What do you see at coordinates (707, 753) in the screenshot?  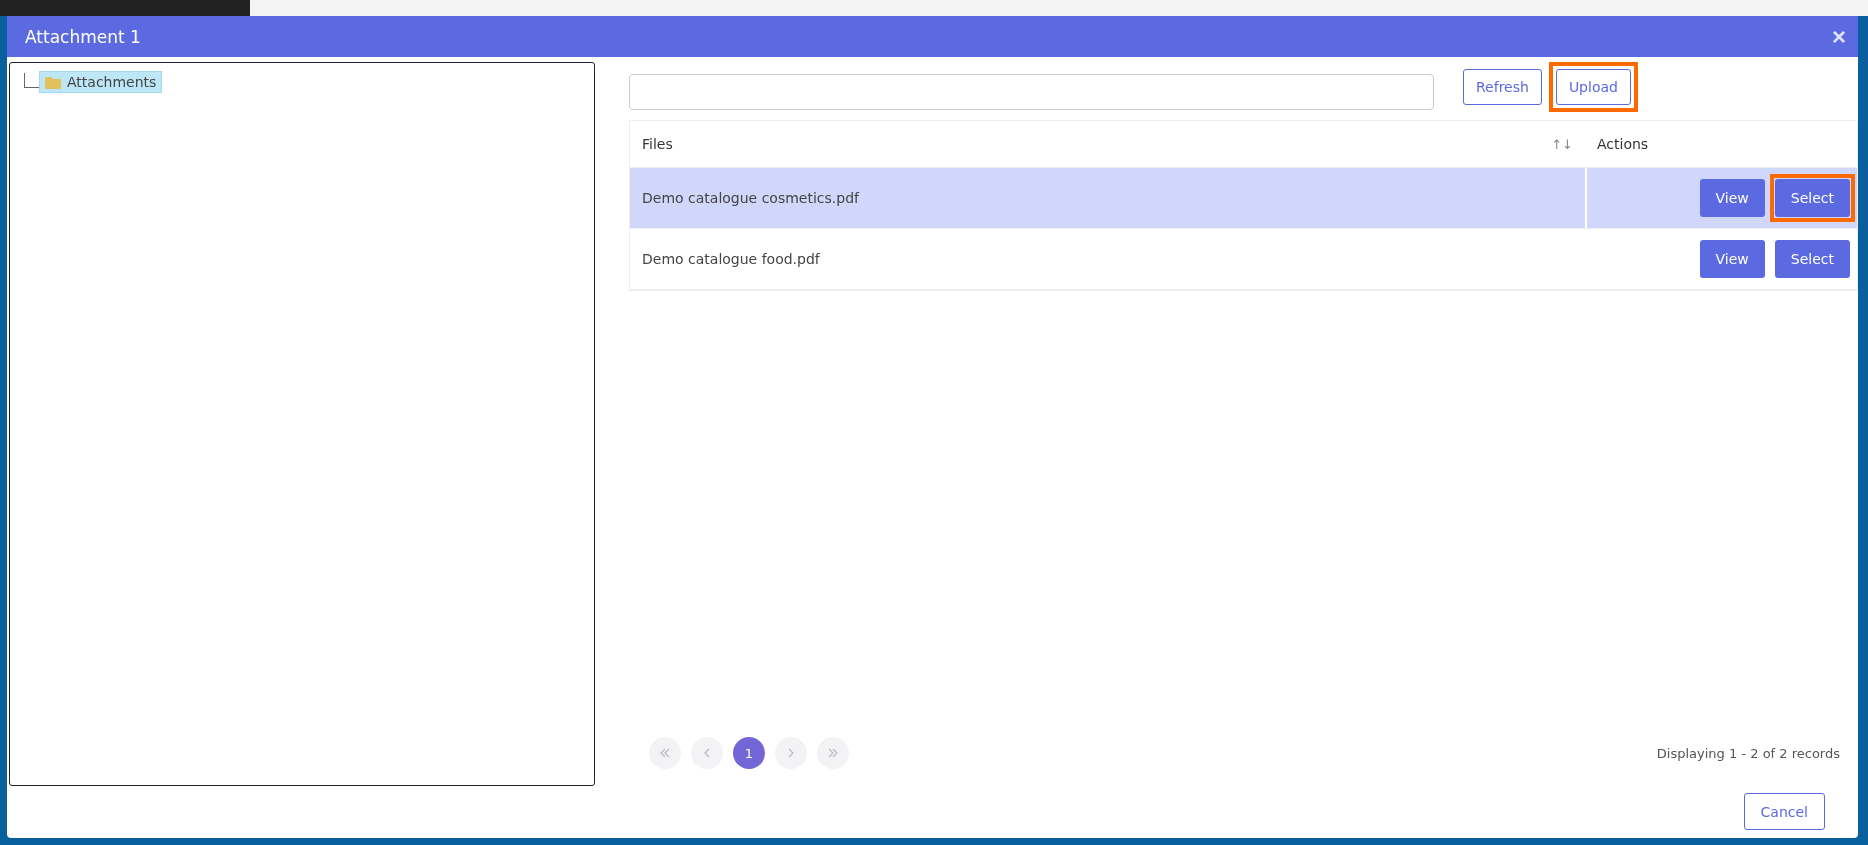 I see `previous-page-button` at bounding box center [707, 753].